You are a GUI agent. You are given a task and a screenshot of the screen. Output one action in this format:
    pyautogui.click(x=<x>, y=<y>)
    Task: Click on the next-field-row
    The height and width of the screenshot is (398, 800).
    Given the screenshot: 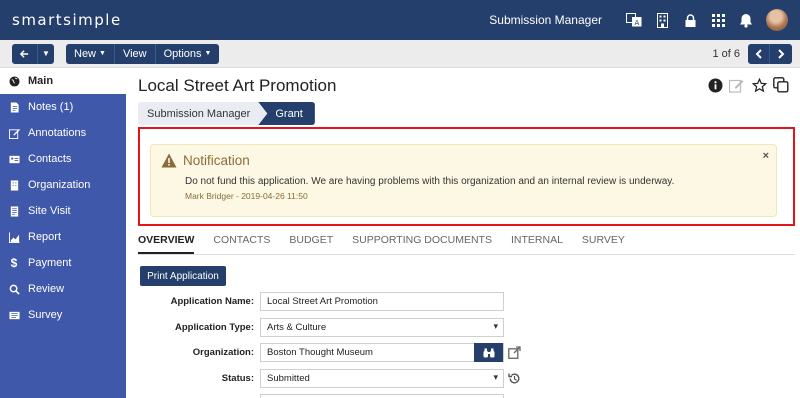 What is the action you would take?
    pyautogui.click(x=463, y=396)
    